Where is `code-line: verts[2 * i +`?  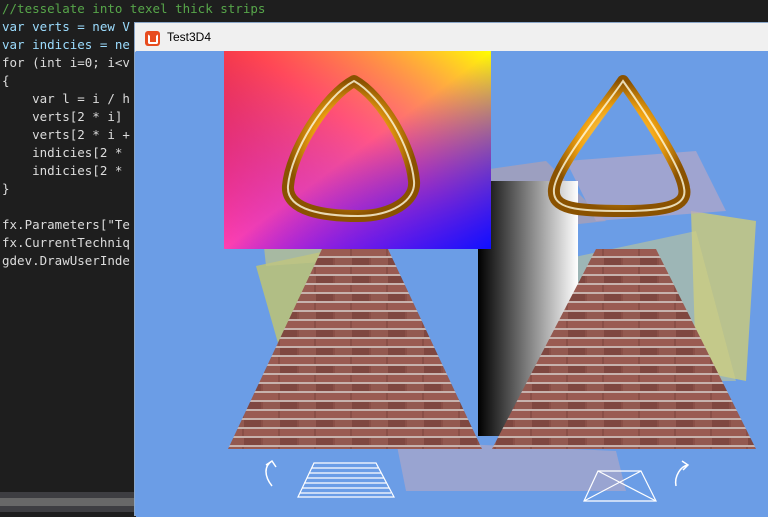
code-line: verts[2 * i + is located at coordinates (66, 134).